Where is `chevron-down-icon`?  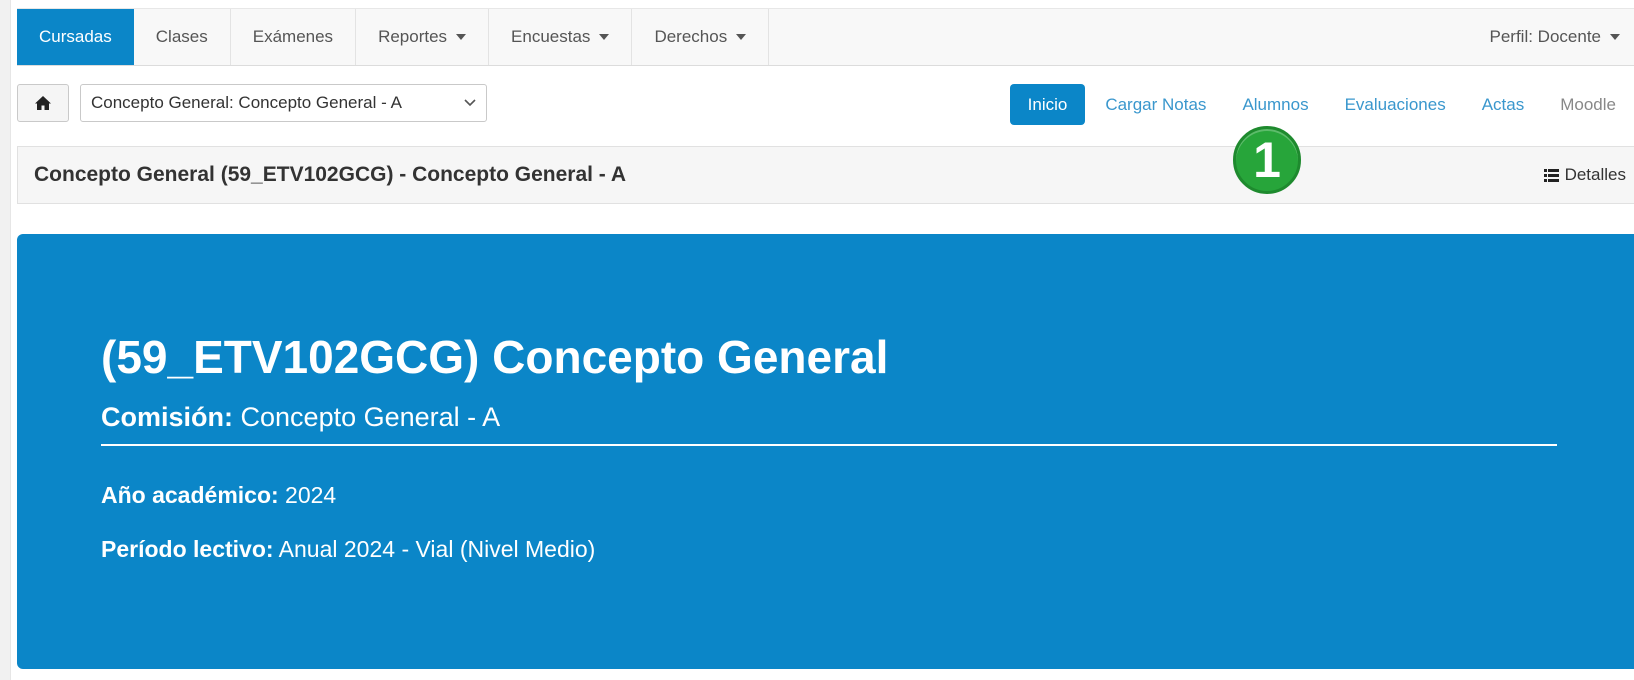 chevron-down-icon is located at coordinates (470, 103).